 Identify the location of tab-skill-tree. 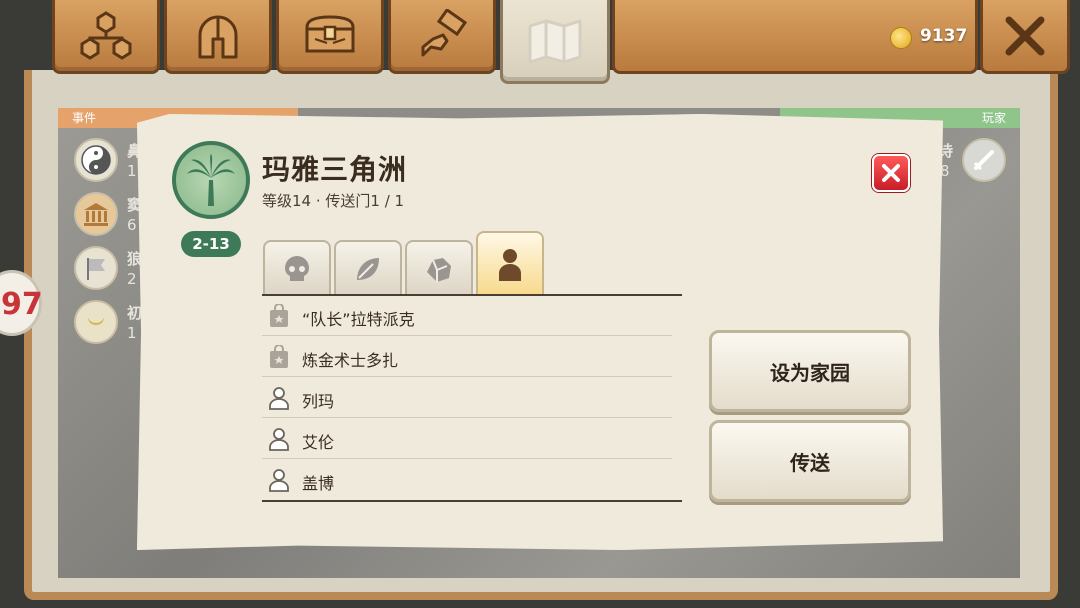
(106, 37).